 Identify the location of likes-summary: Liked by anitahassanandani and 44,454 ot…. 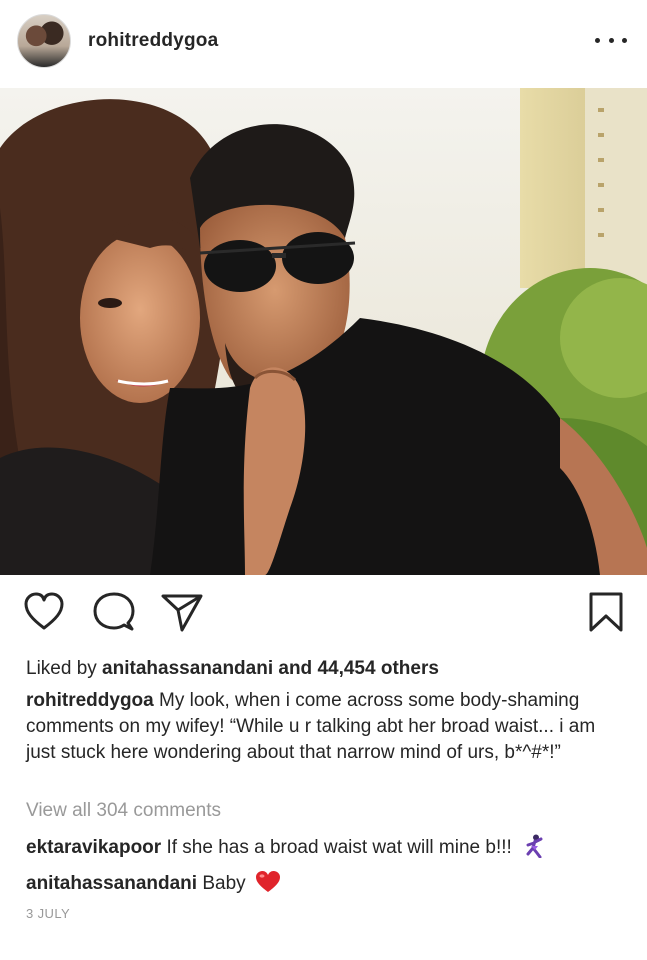
(232, 669).